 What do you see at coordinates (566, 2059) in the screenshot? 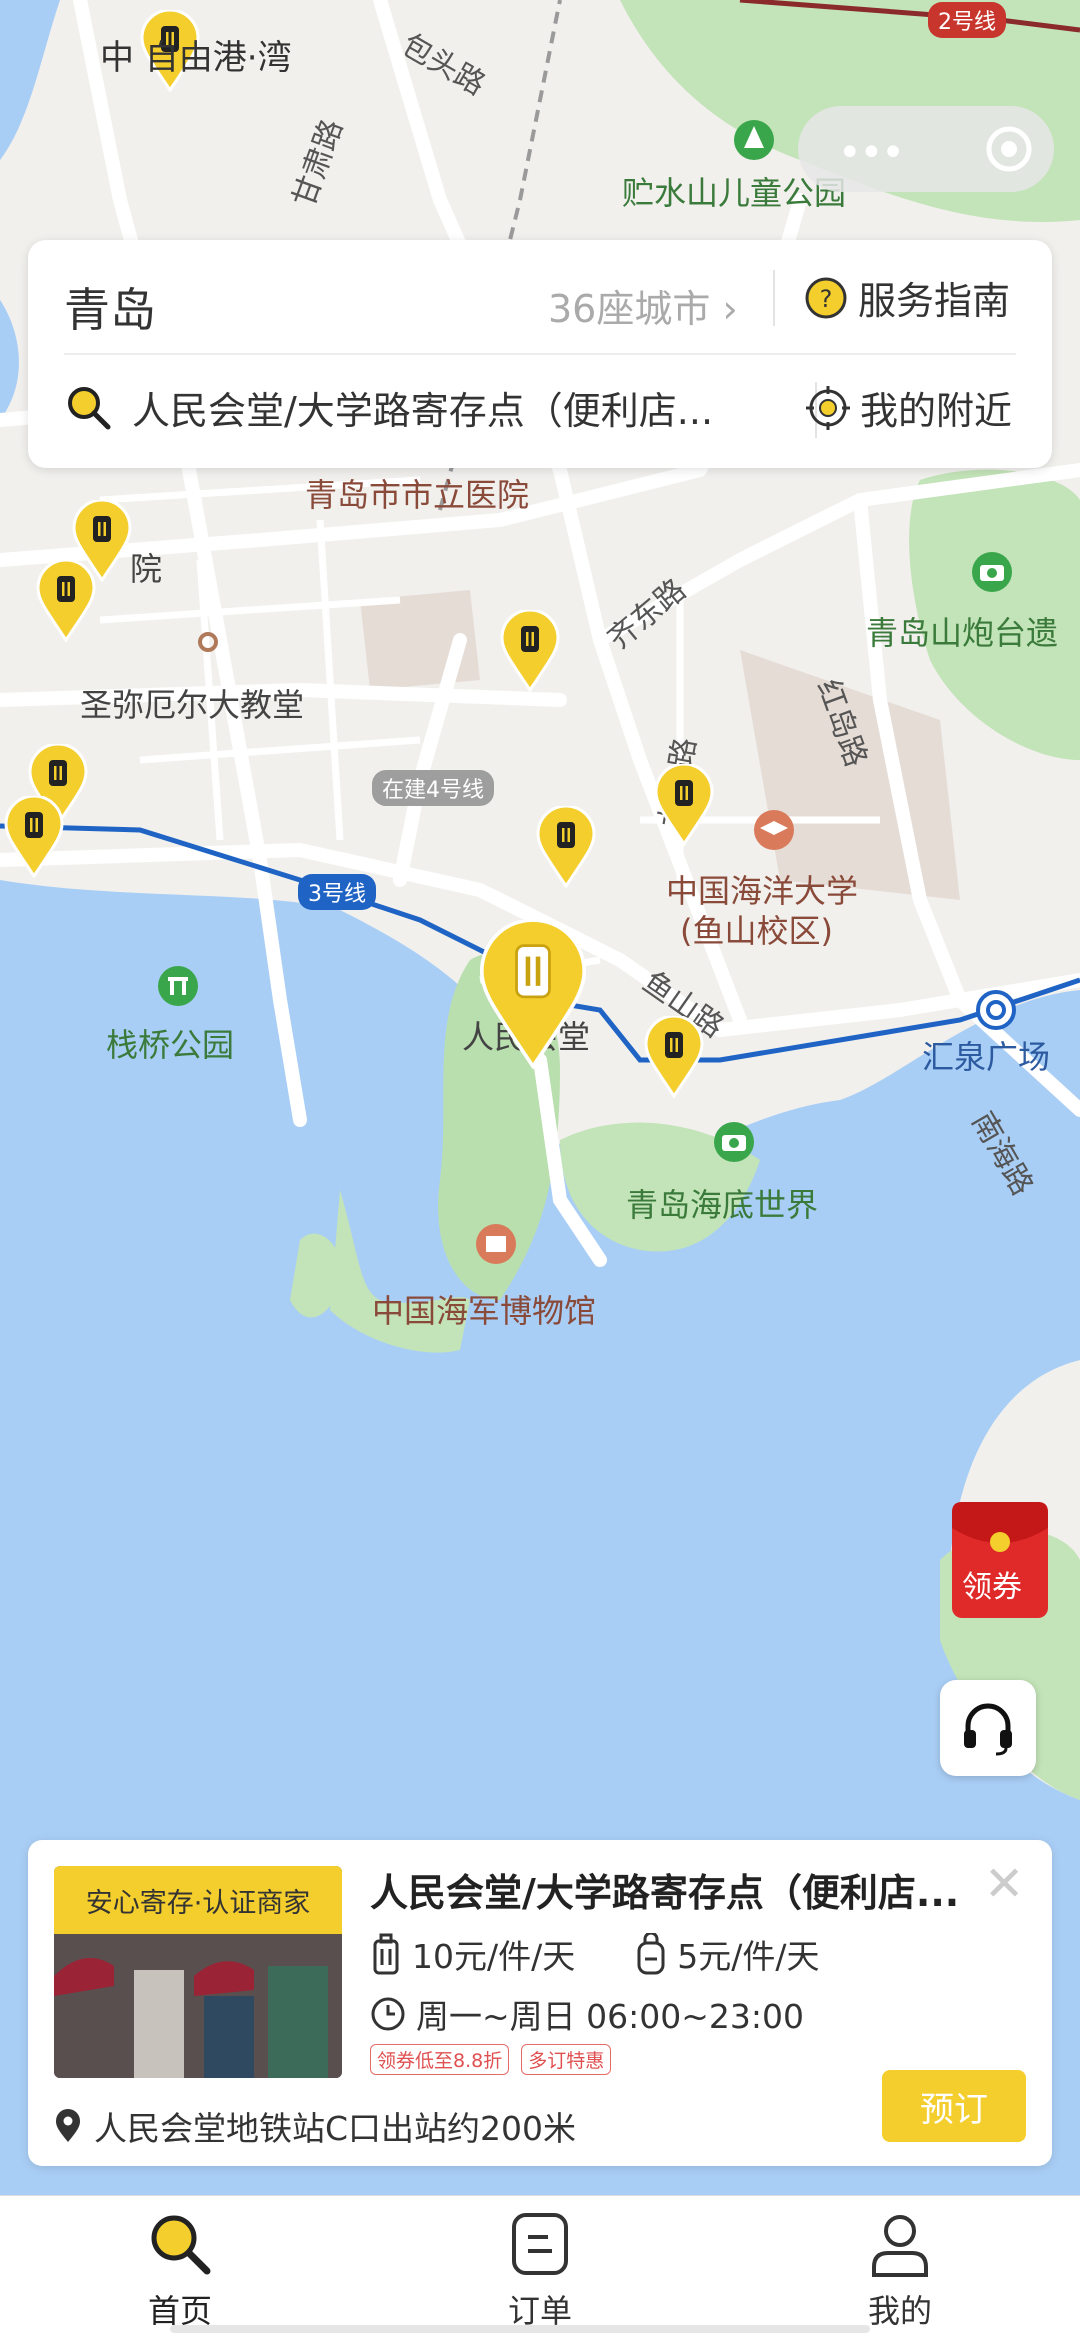
I see `promo-tag: 多订特惠` at bounding box center [566, 2059].